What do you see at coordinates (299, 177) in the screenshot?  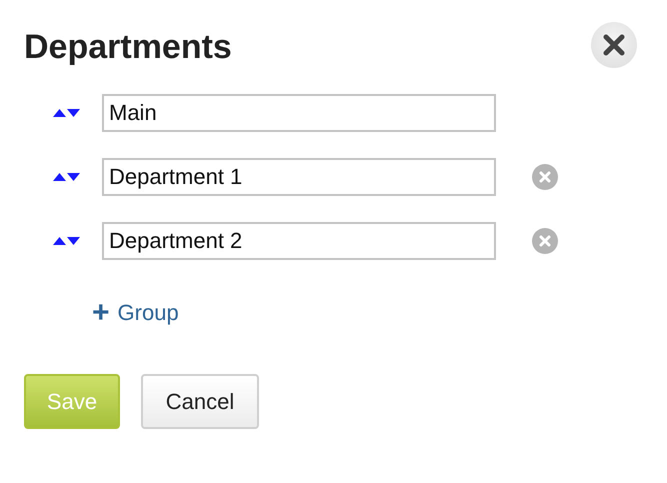 I see `department-name-field: Department 1` at bounding box center [299, 177].